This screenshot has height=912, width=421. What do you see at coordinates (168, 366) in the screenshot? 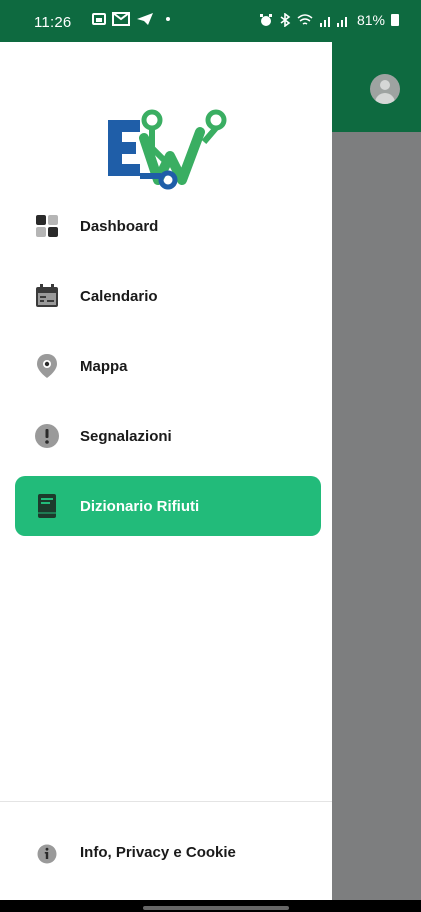
I see `menu-item-mappa: Mappa` at bounding box center [168, 366].